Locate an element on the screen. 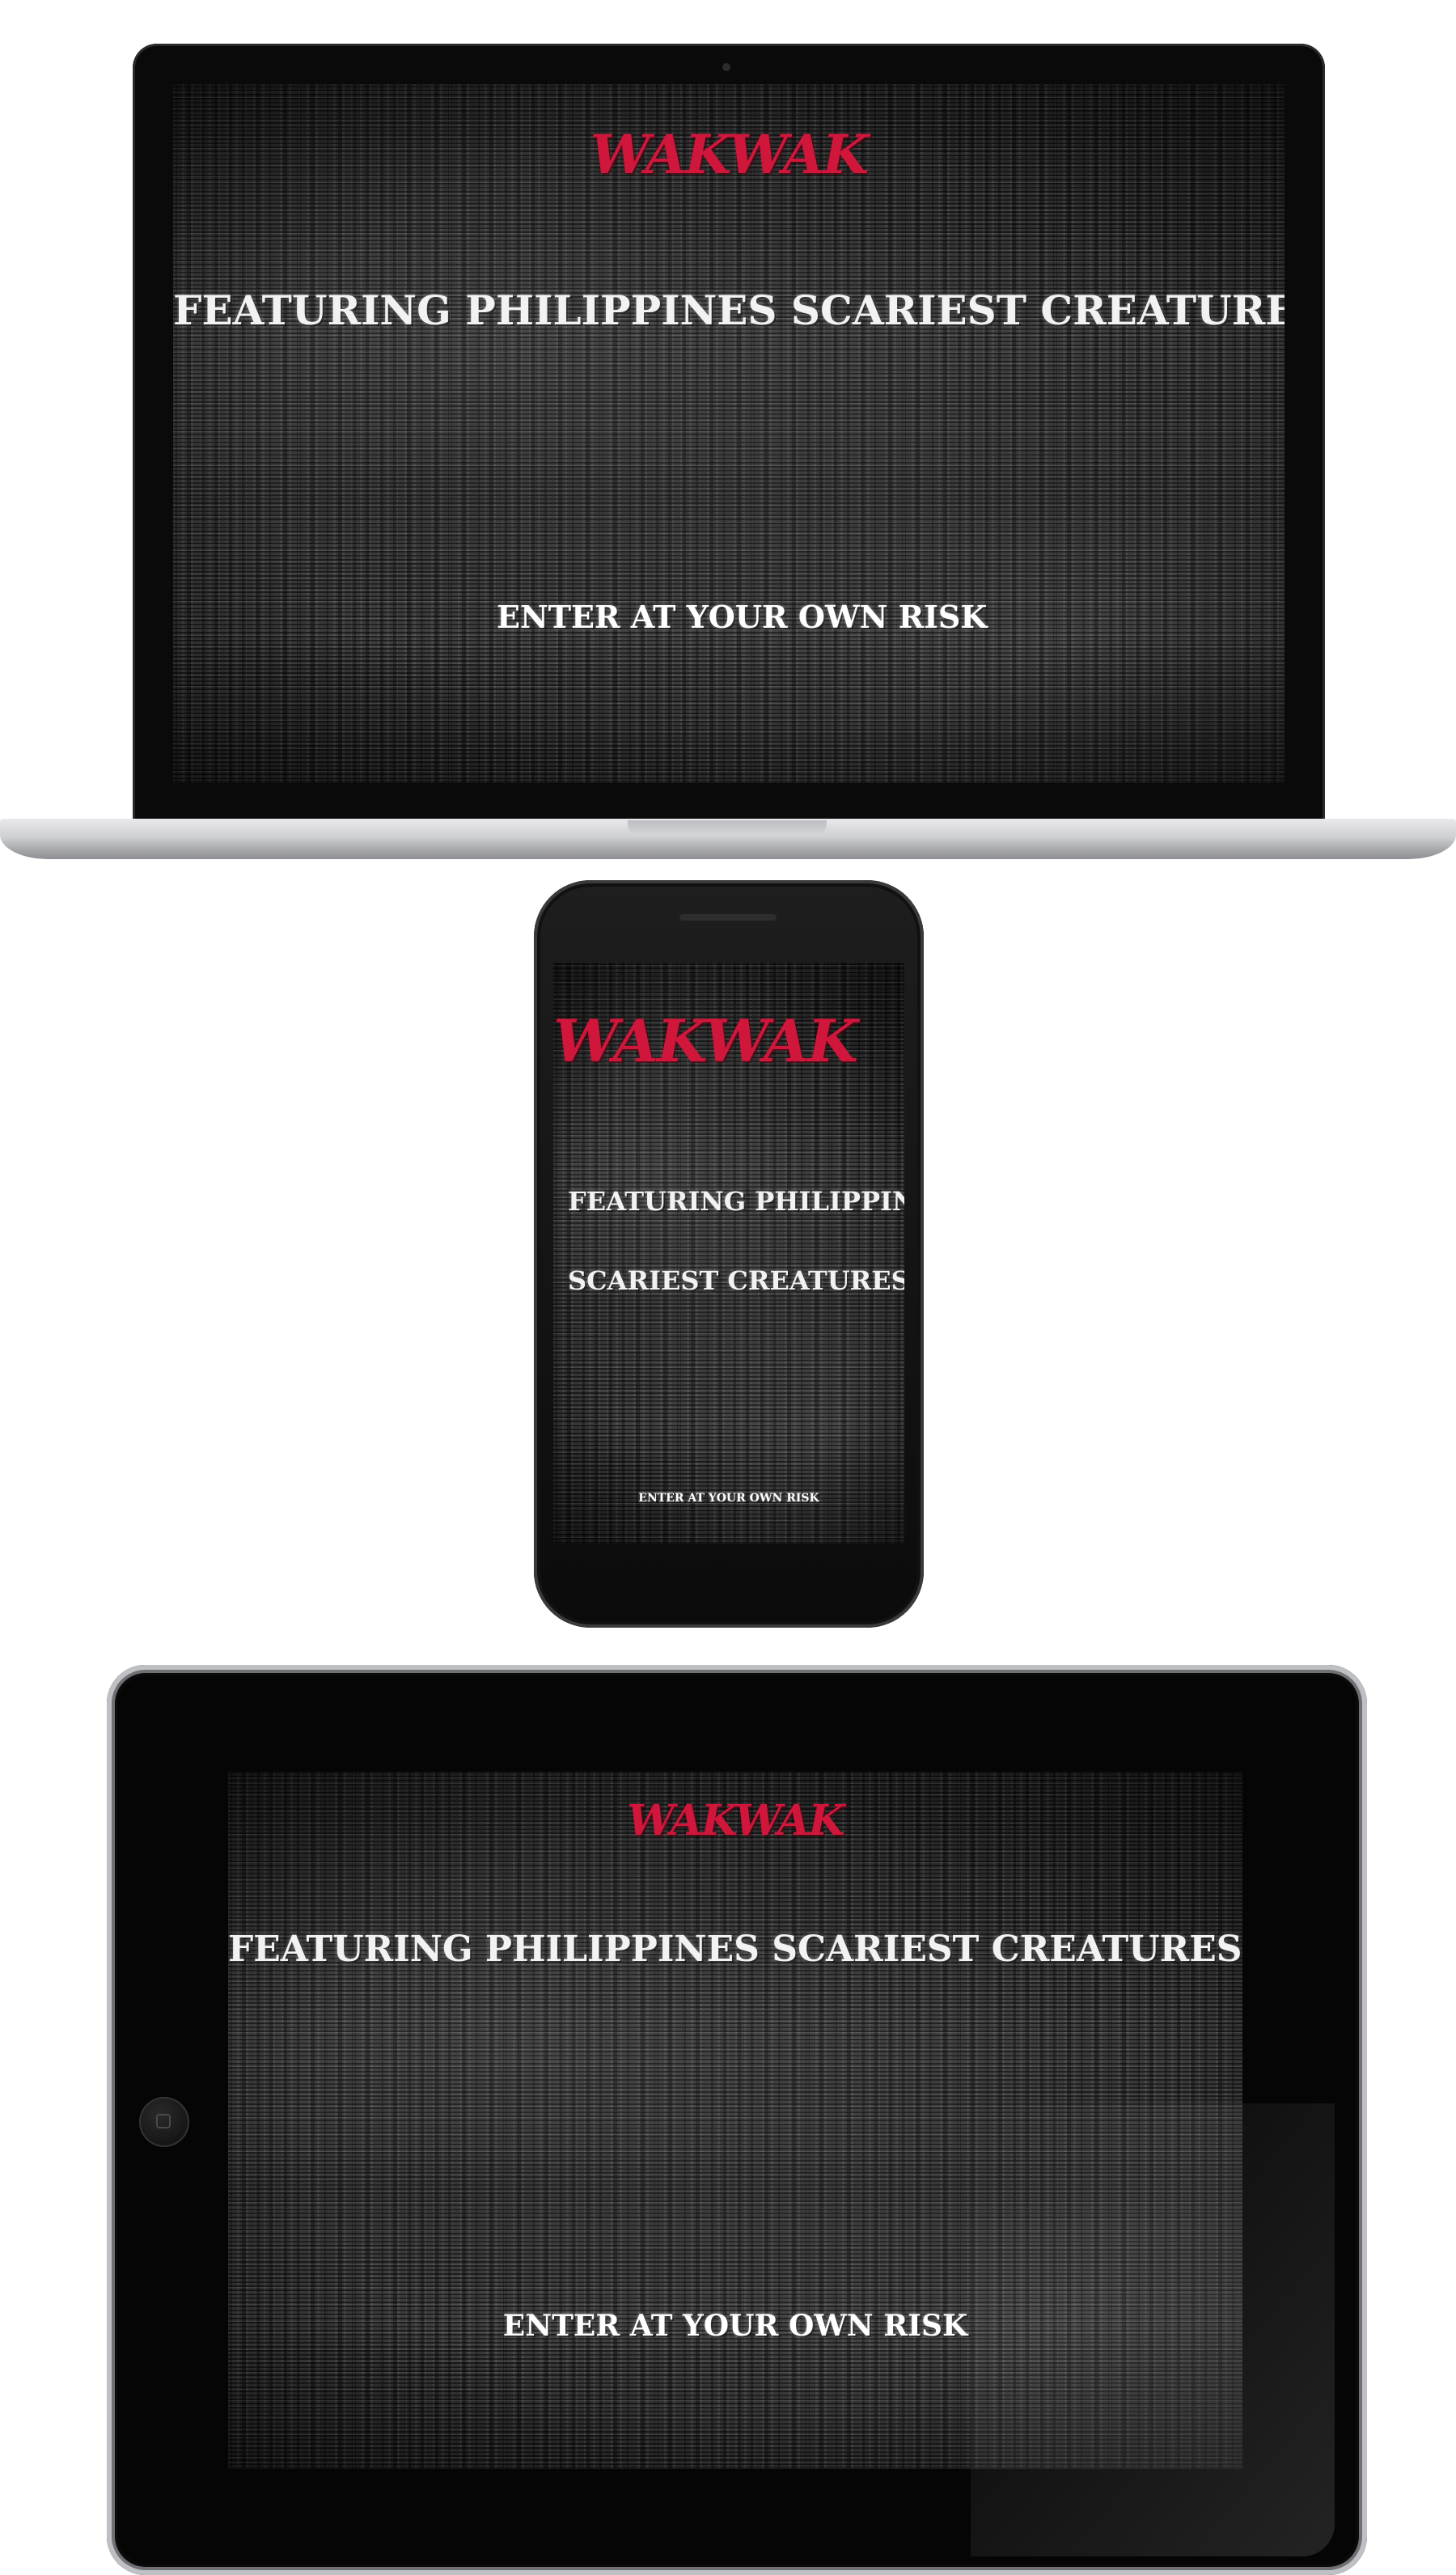  home-icon is located at coordinates (163, 2121).